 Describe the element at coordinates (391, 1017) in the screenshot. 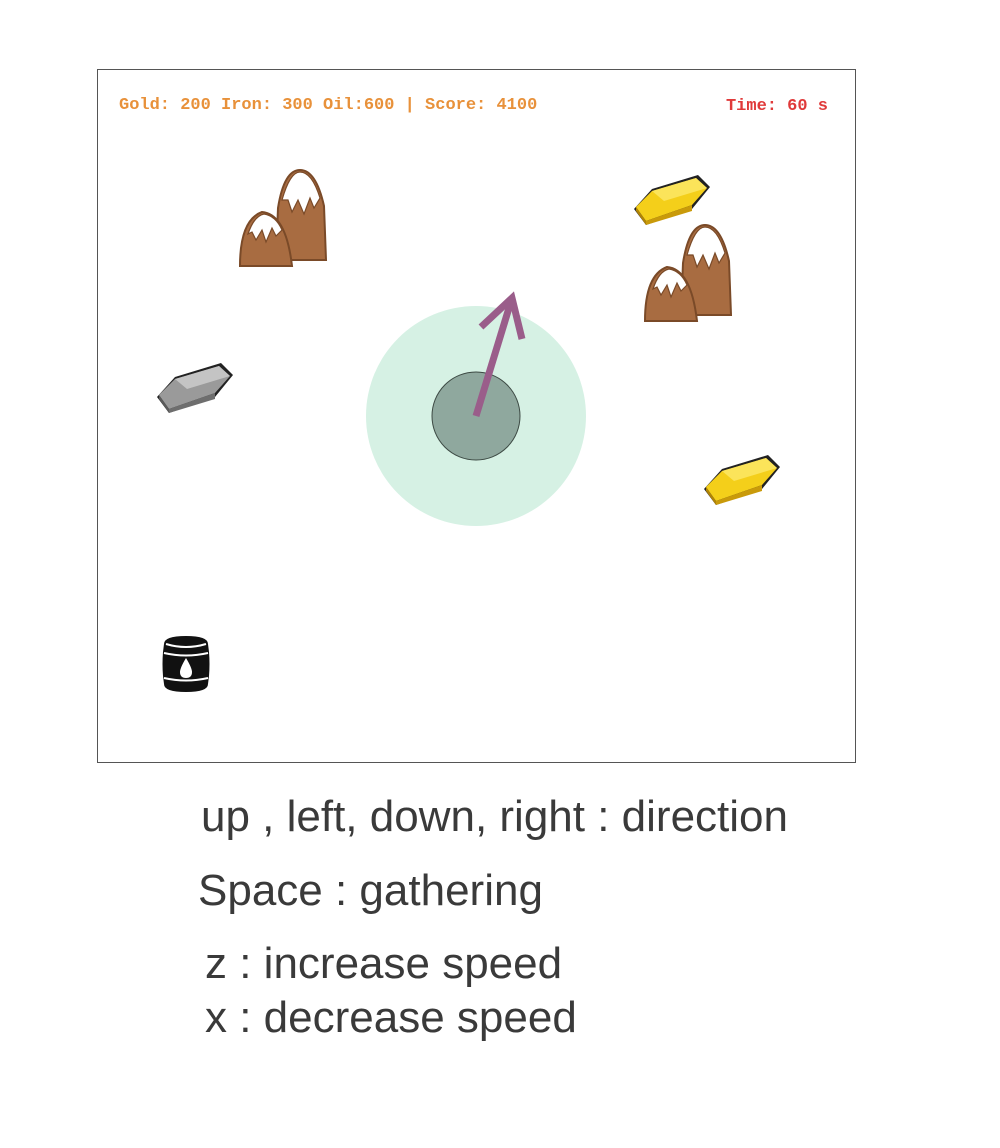

I see `instruction-decrease-speed: x : decrease speed` at that location.